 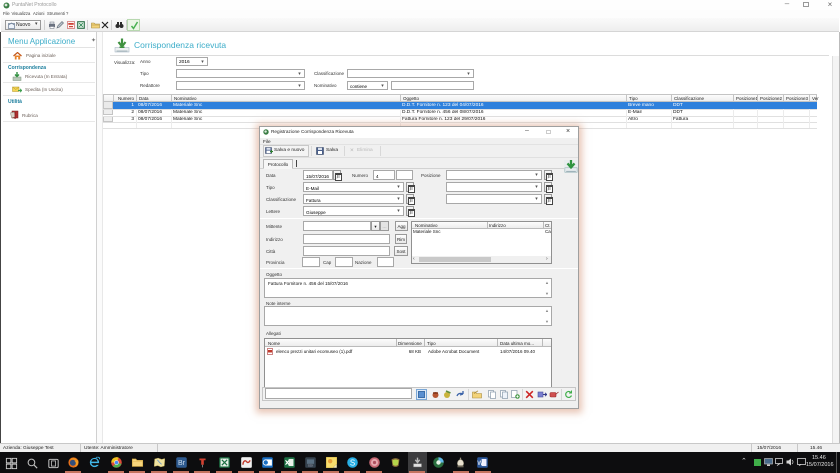 What do you see at coordinates (352, 462) in the screenshot?
I see `svg-text: S` at bounding box center [352, 462].